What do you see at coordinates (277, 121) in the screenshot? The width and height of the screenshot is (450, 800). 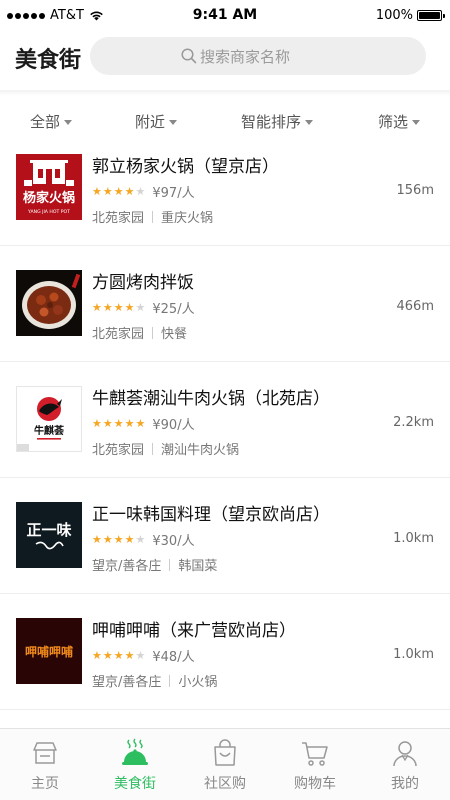 I see `filter-sort: 智能排序` at bounding box center [277, 121].